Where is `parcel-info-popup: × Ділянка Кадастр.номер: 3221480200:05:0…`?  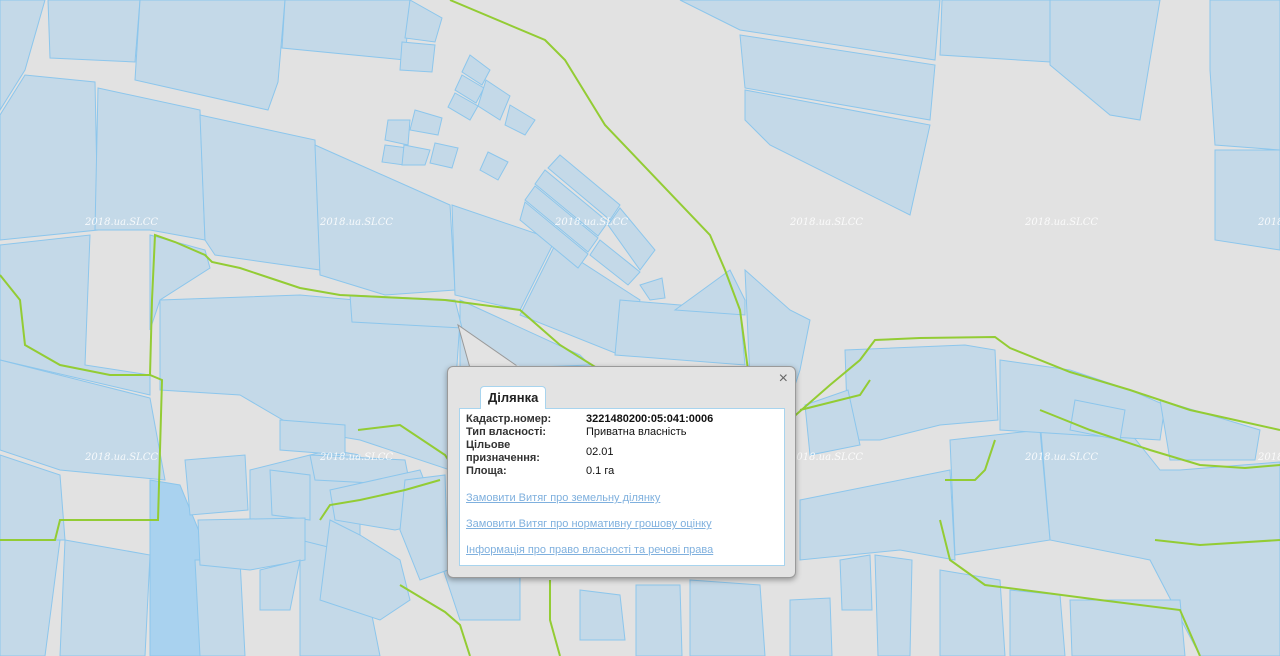
parcel-info-popup: × Ділянка Кадастр.номер: 3221480200:05:0… is located at coordinates (621, 472).